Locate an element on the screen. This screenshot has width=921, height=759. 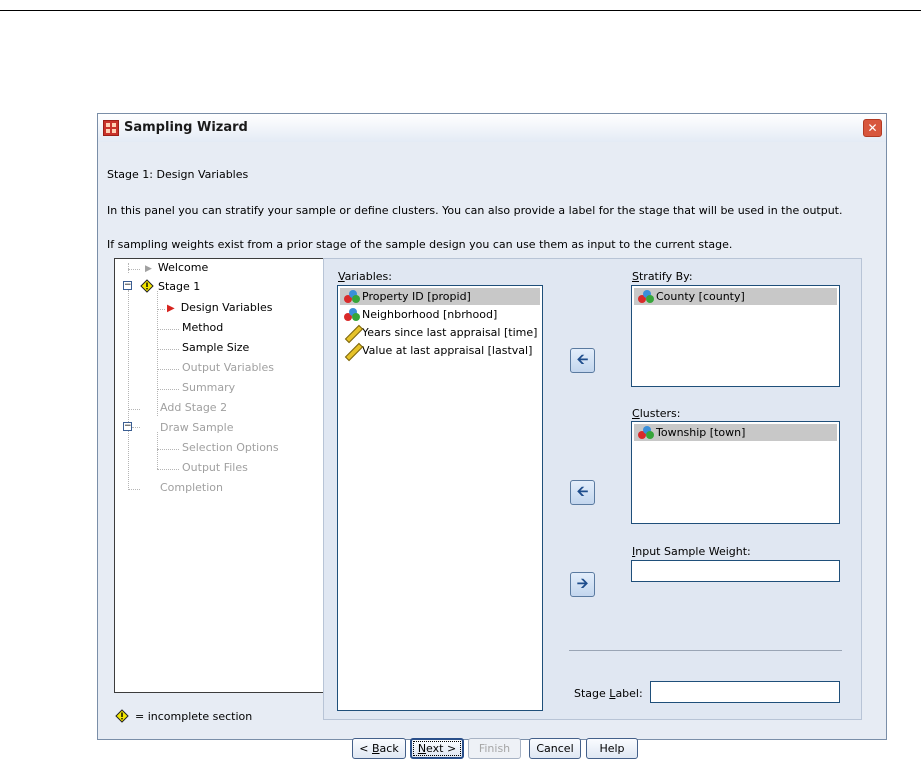
incomplete-legend: = incomplete section is located at coordinates (183, 716).